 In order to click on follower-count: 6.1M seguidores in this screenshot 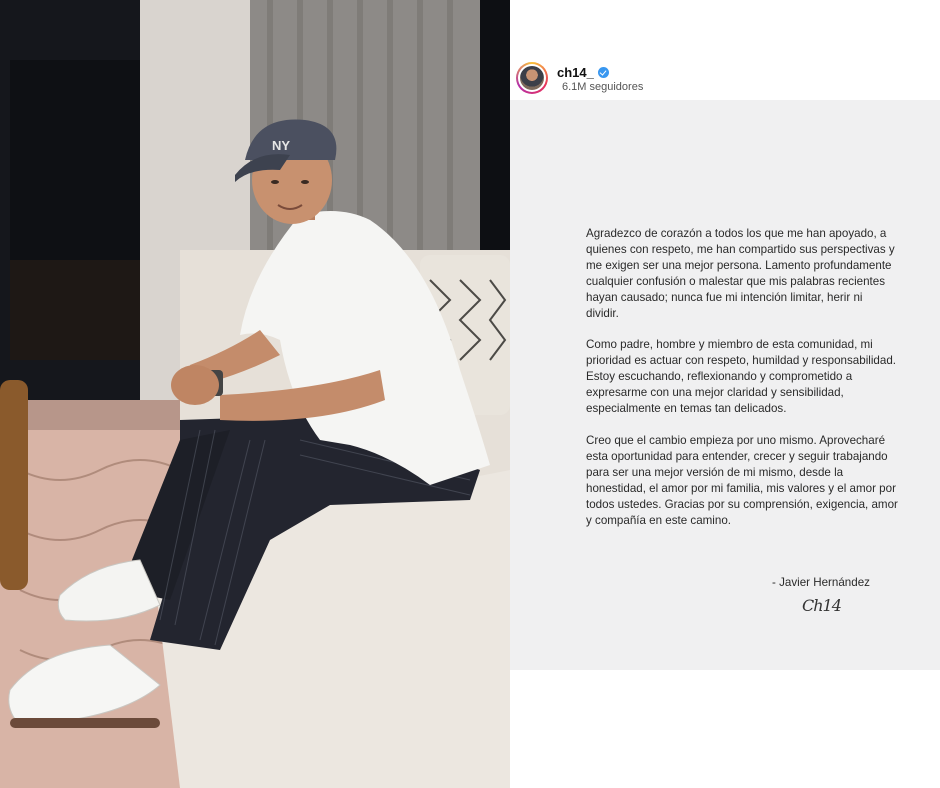, I will do `click(603, 87)`.